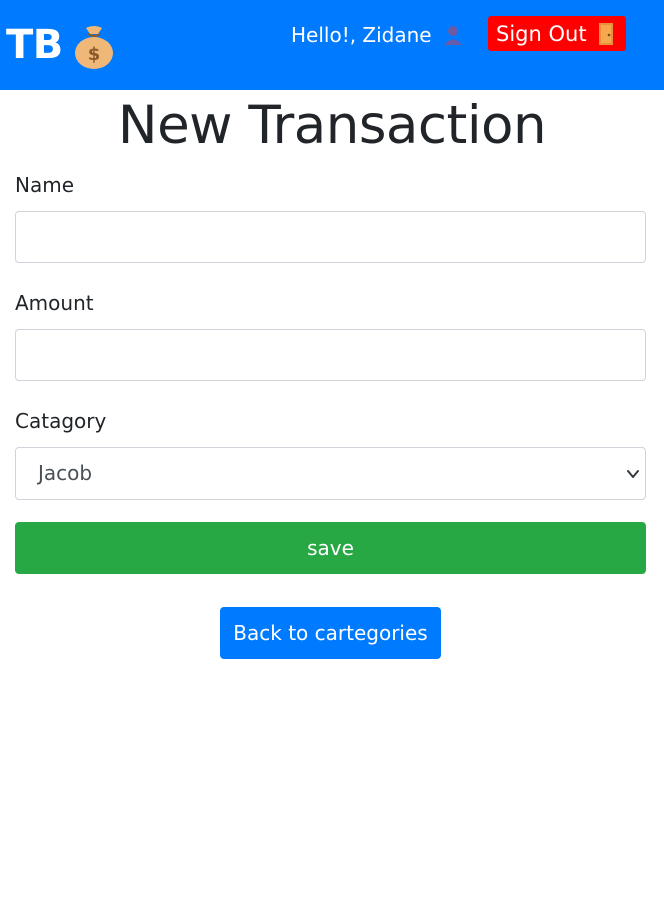  I want to click on sign-out-button: Sign Out, so click(557, 33).